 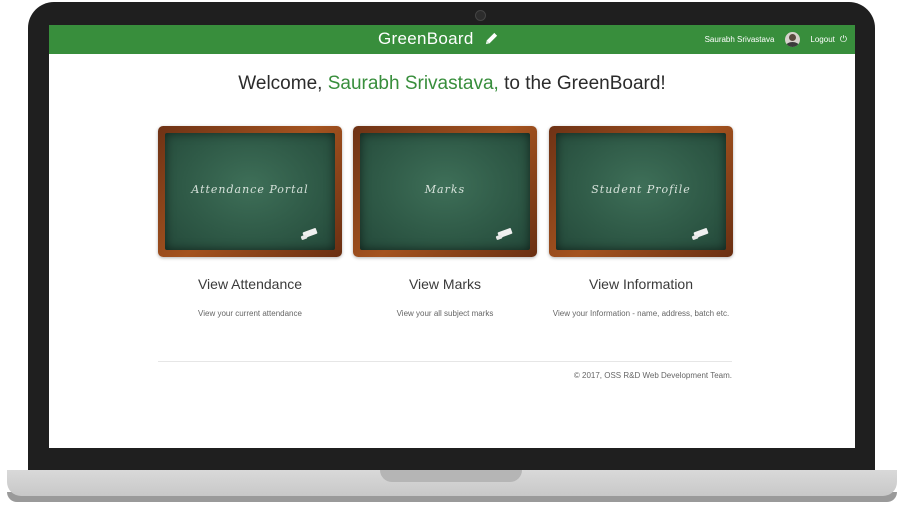 I want to click on chalkboard: Attendance Portal, so click(x=250, y=191).